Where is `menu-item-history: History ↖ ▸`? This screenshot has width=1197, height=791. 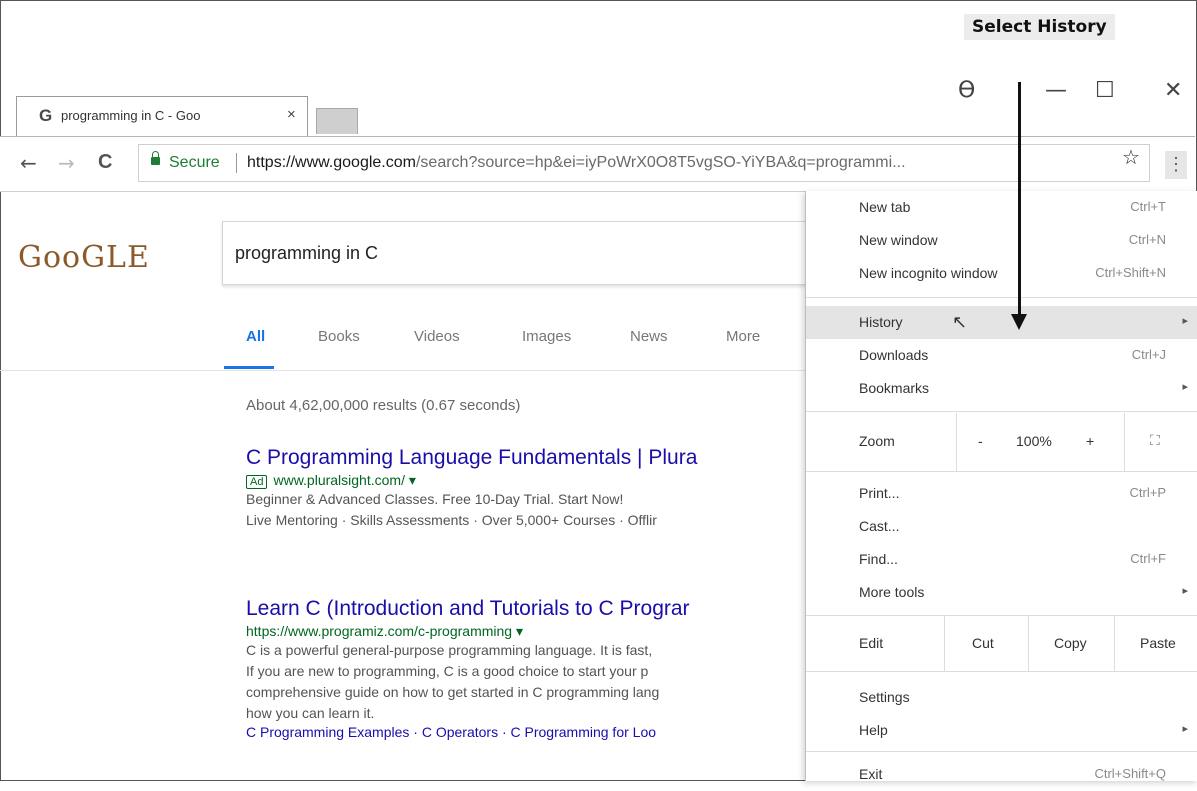 menu-item-history: History ↖ ▸ is located at coordinates (1001, 322).